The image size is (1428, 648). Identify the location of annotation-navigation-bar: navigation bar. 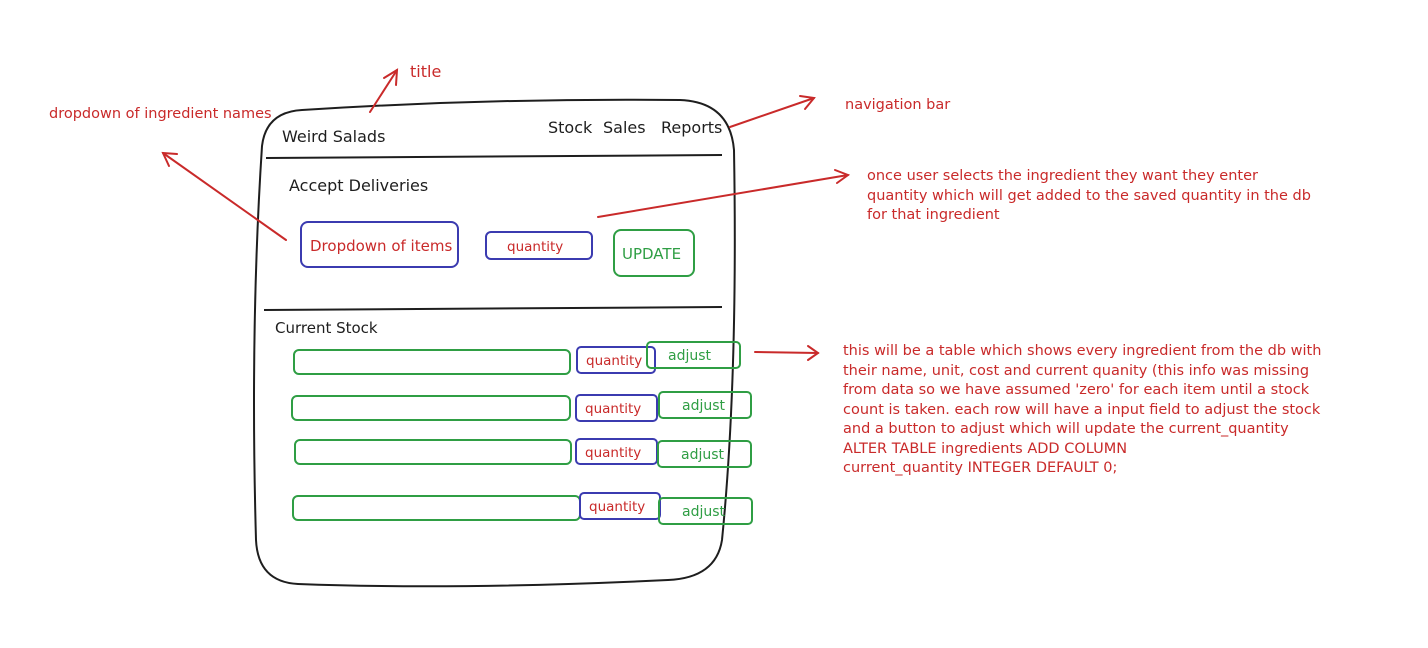
(898, 105).